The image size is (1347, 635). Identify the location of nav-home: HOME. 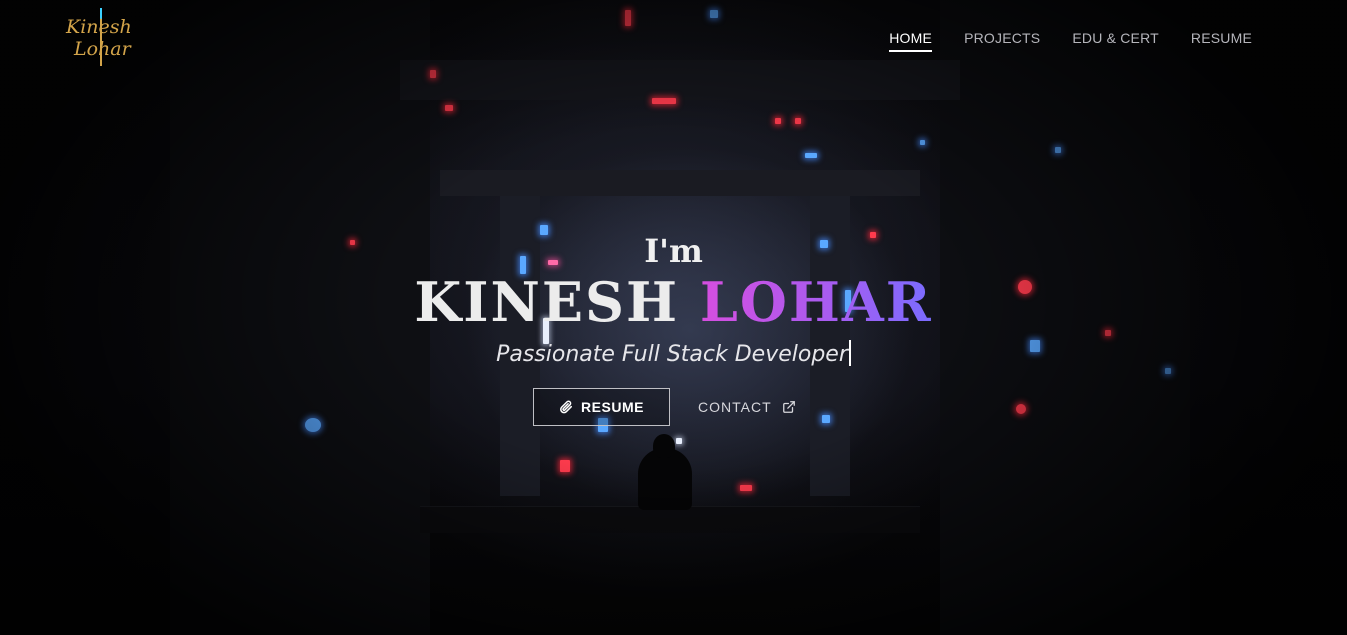
(910, 41).